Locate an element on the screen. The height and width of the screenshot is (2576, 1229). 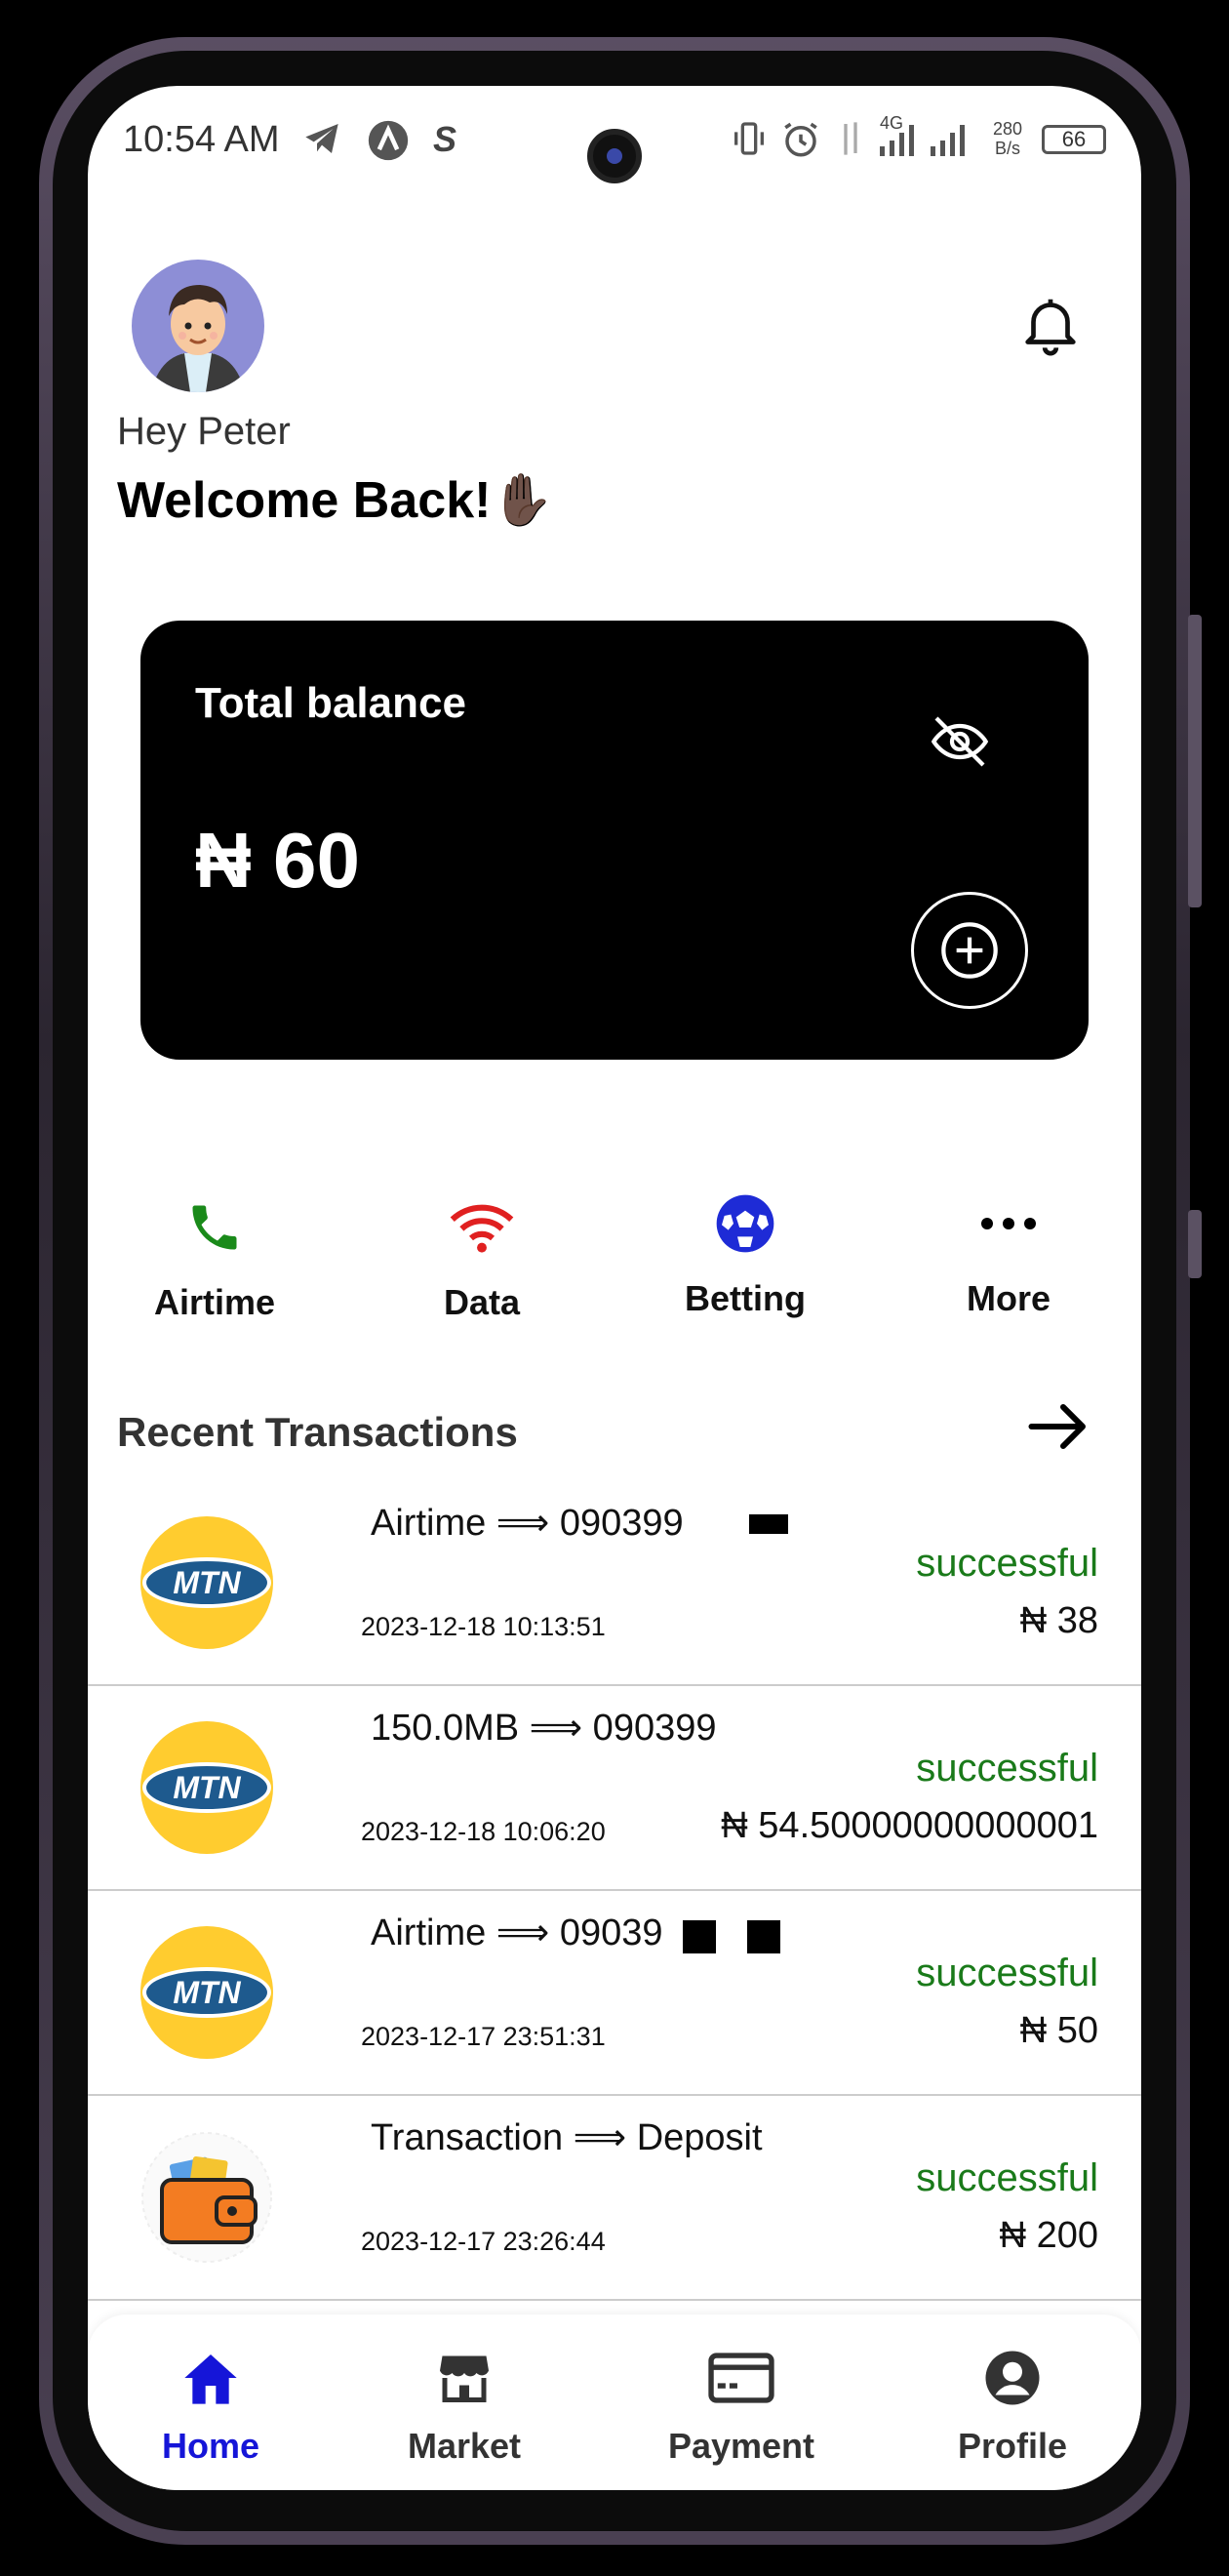
network-speed: 280 B/s is located at coordinates (1008, 138).